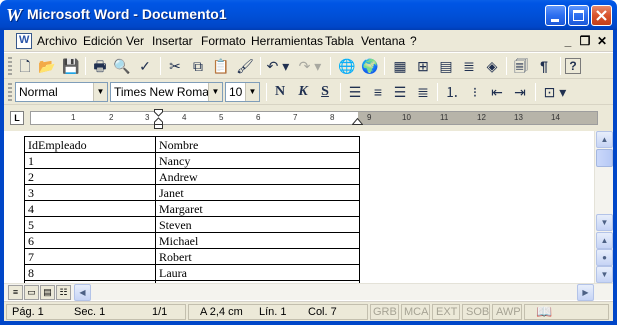 The width and height of the screenshot is (617, 325). Describe the element at coordinates (90, 192) in the screenshot. I see `table-cell: 3` at that location.